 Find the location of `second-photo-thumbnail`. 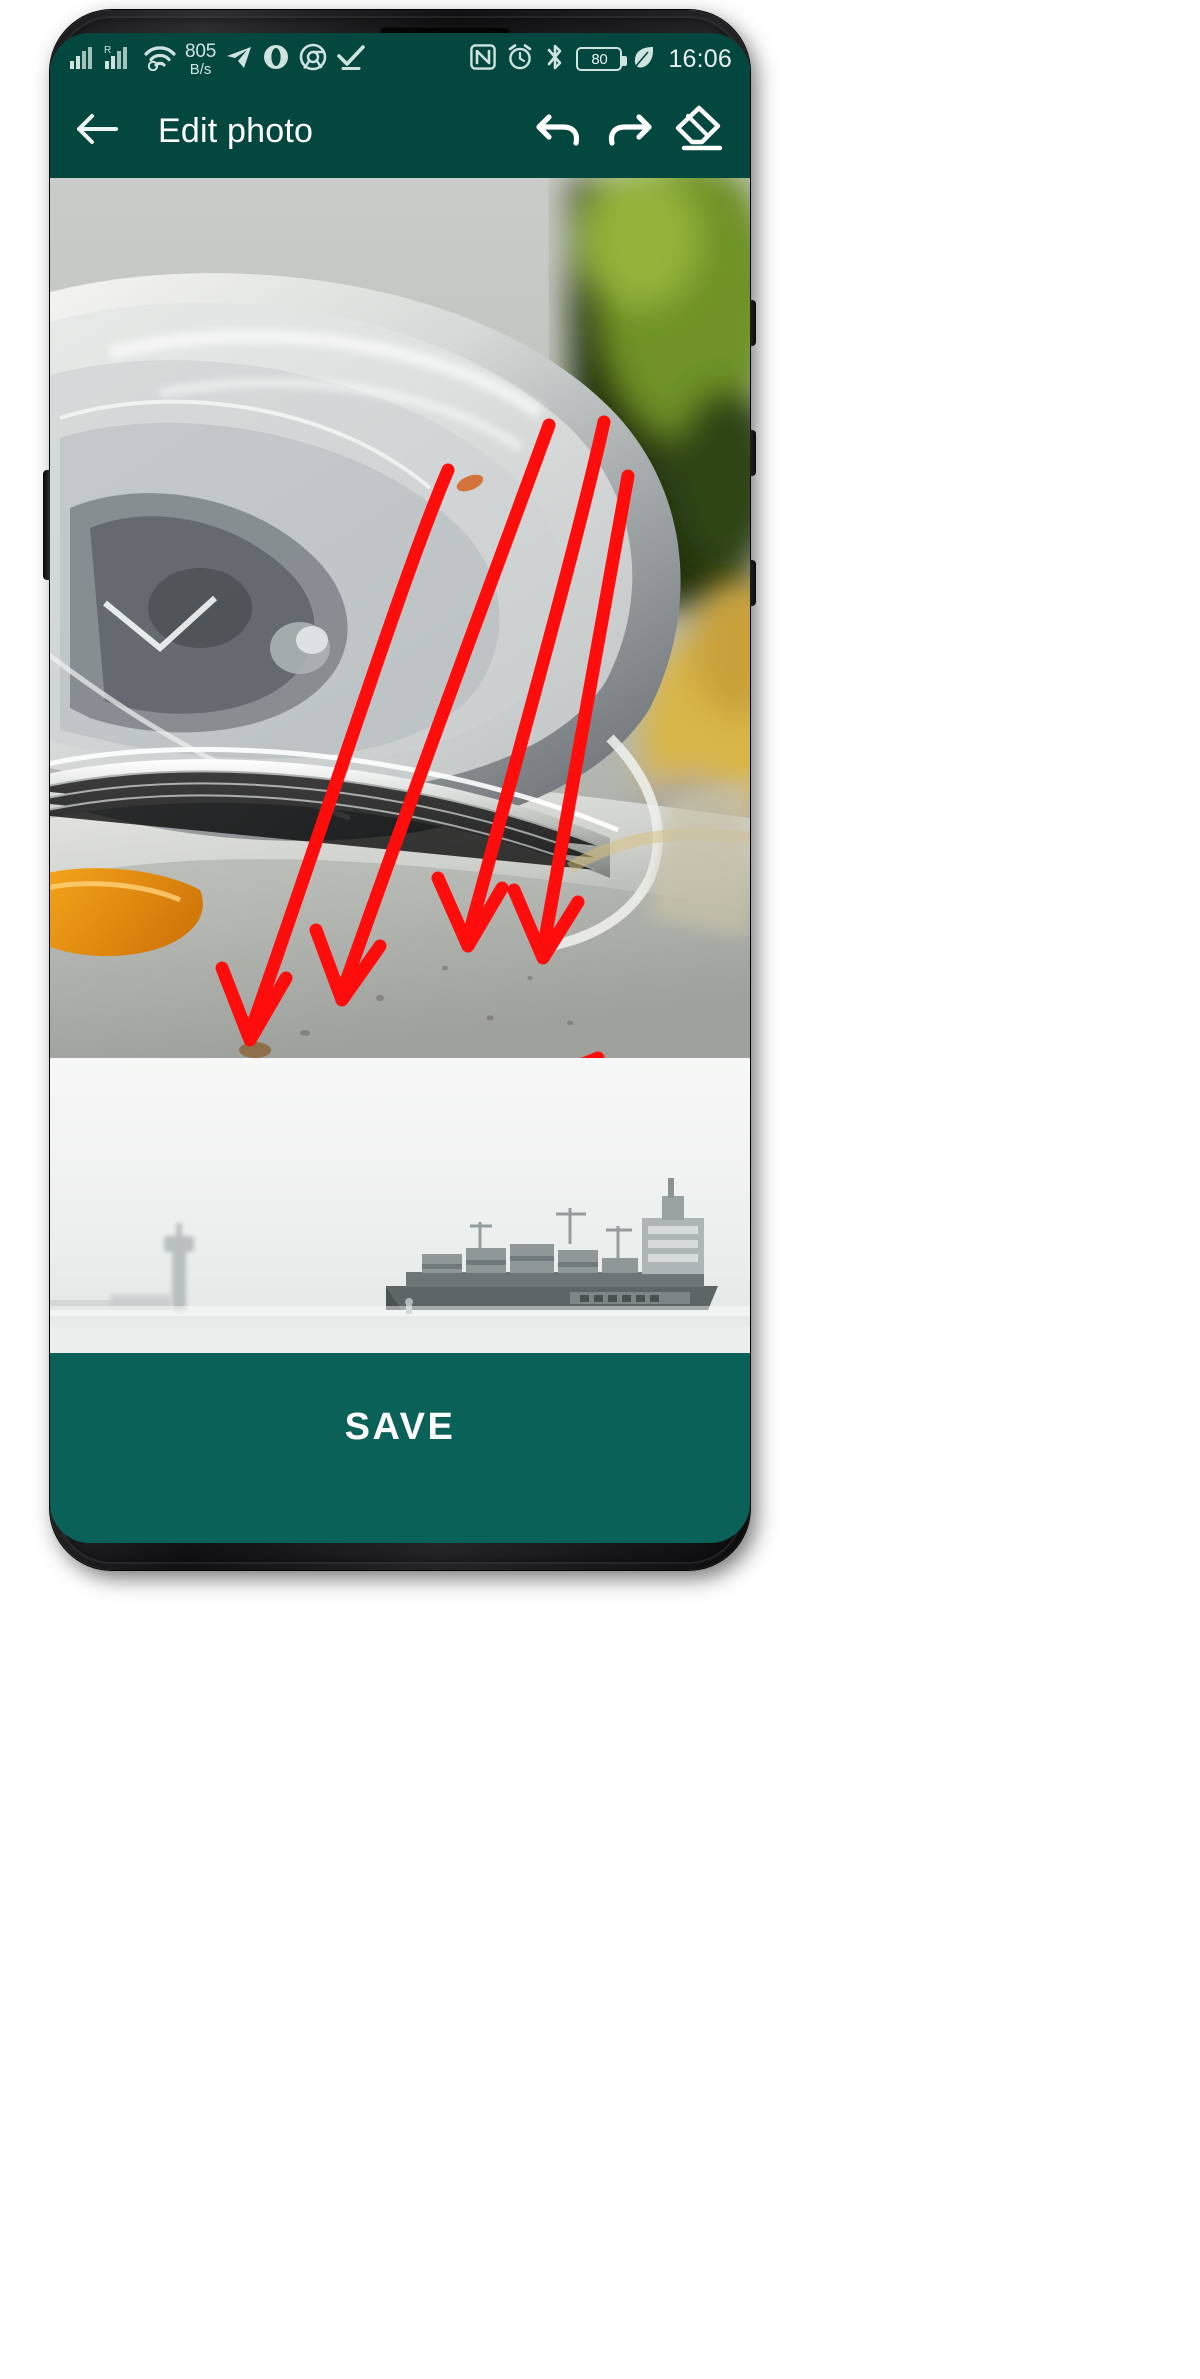

second-photo-thumbnail is located at coordinates (400, 1205).